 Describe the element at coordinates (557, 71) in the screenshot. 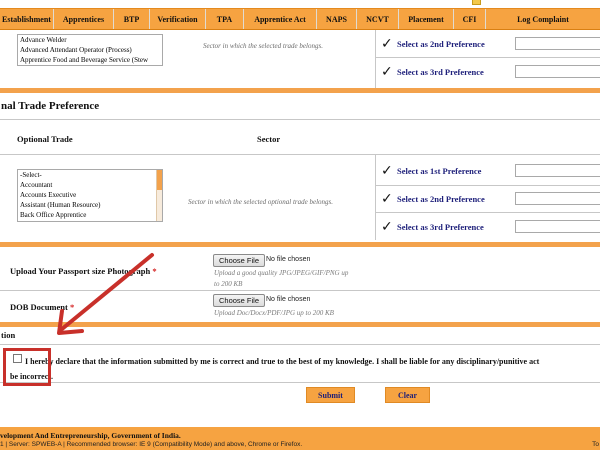

I see `trade-pref-3-input` at that location.